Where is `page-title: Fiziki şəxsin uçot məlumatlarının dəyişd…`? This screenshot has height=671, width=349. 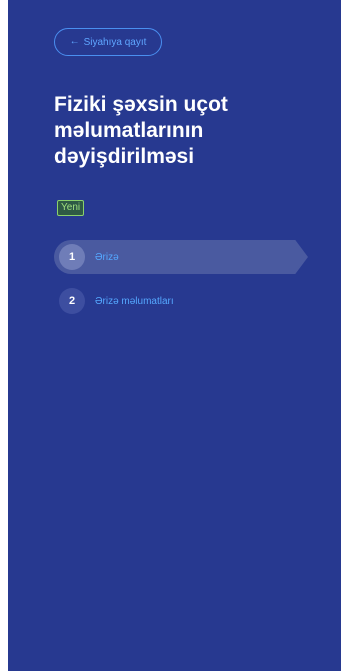 page-title: Fiziki şəxsin uçot məlumatlarının dəyişd… is located at coordinates (141, 130).